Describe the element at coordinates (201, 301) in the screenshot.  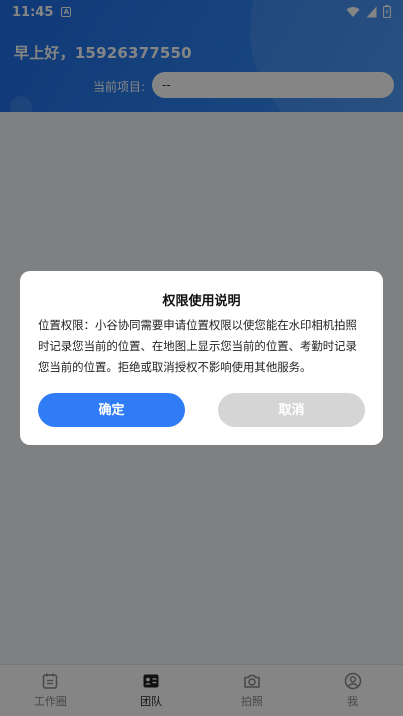
I see `dialog-title: 权限使用说明` at that location.